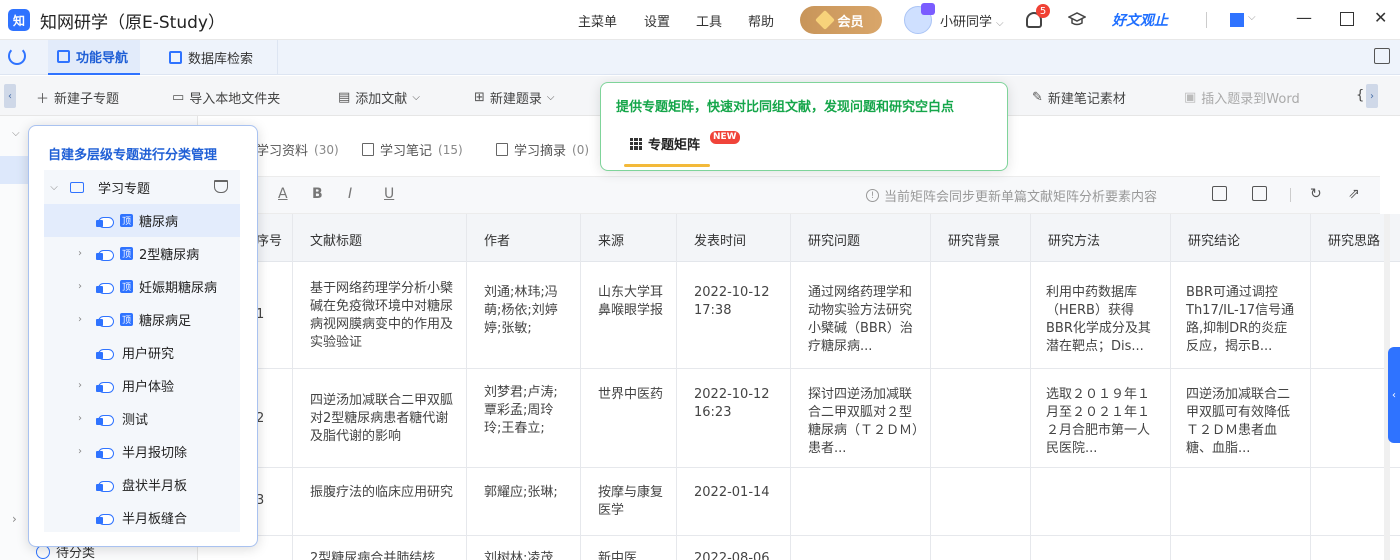 This screenshot has height=560, width=1400. I want to click on tree-item-label: 半月报切除, so click(155, 453).